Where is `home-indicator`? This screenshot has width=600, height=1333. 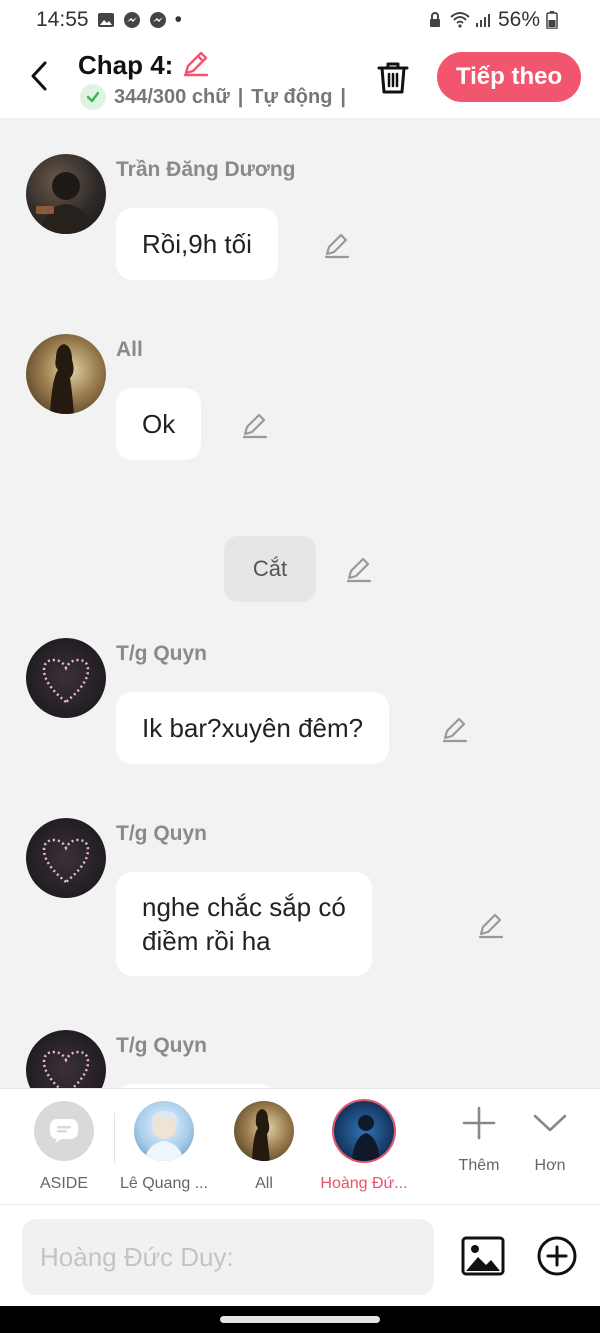 home-indicator is located at coordinates (300, 1319).